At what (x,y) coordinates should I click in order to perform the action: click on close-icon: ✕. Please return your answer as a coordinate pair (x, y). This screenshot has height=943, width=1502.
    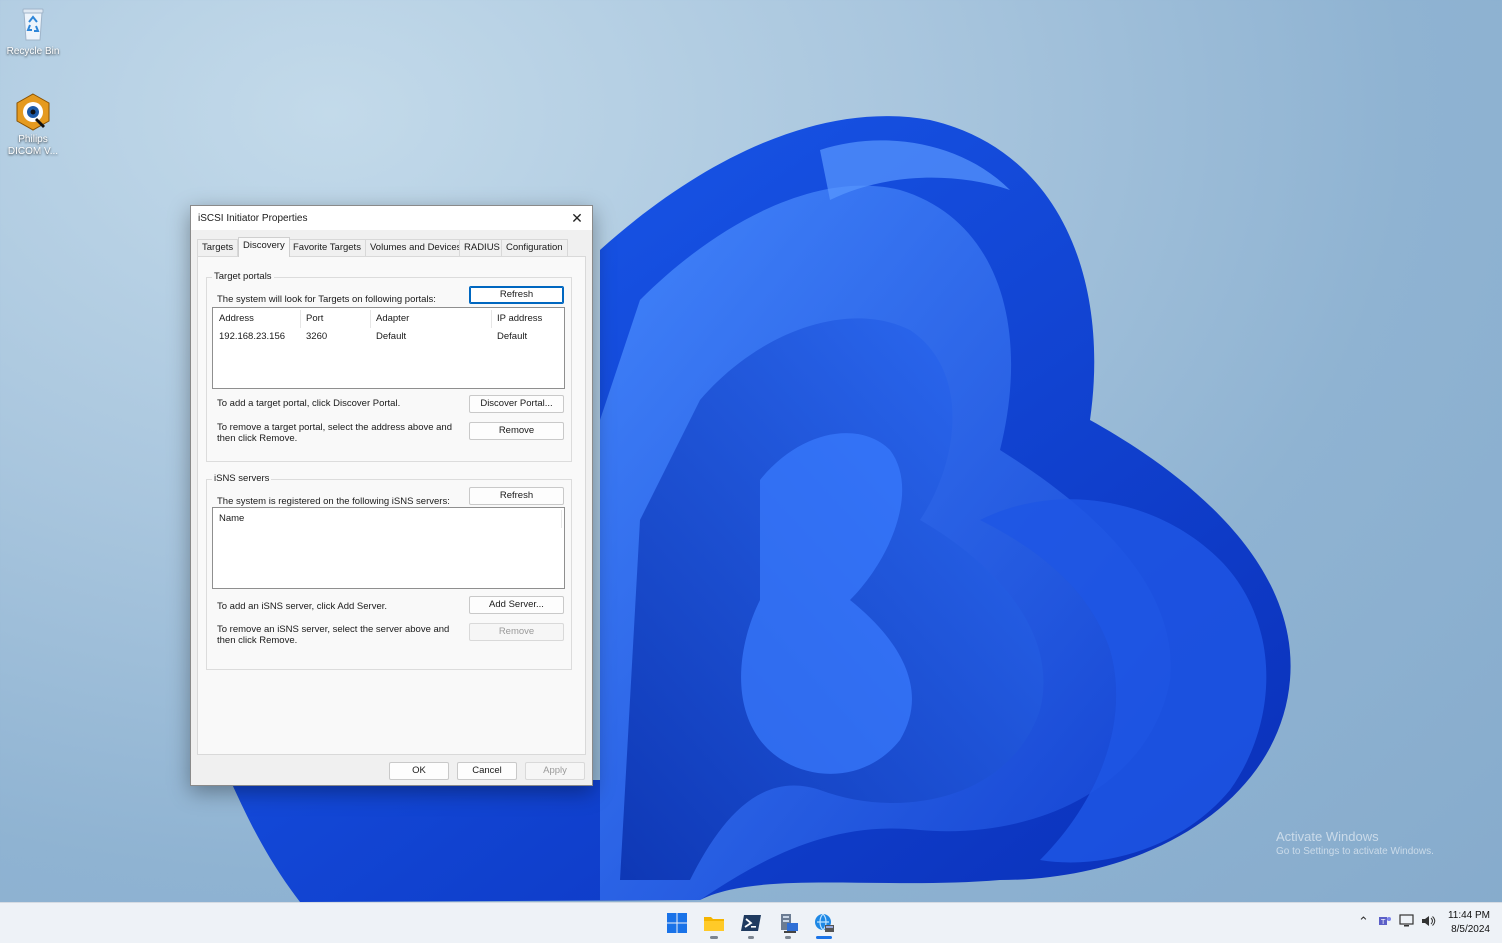
    Looking at the image, I should click on (577, 218).